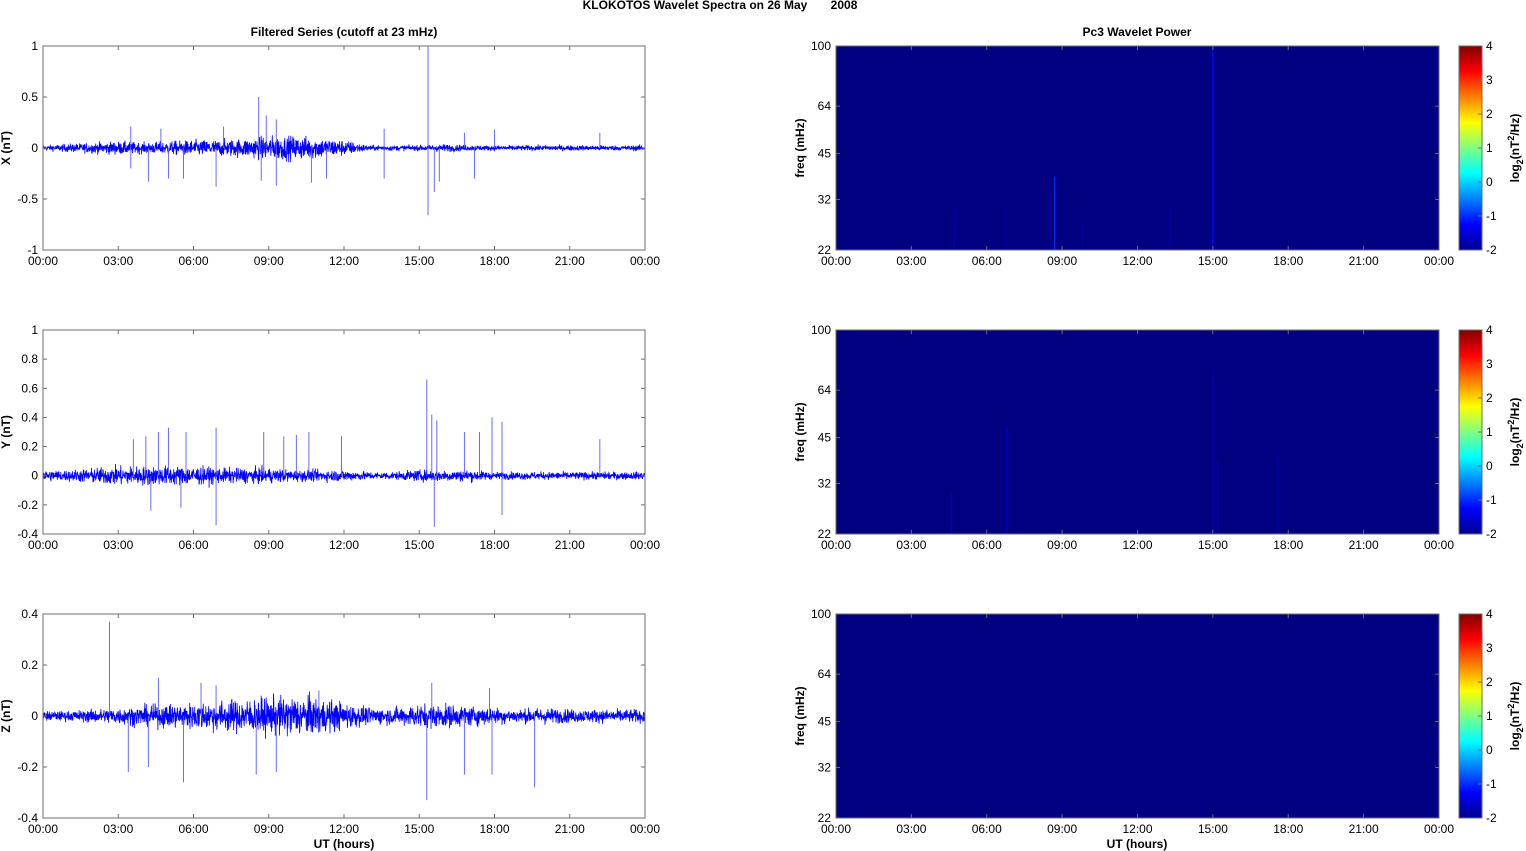 The height and width of the screenshot is (851, 1526). What do you see at coordinates (1491, 500) in the screenshot?
I see `colorbar-tick-label: -1` at bounding box center [1491, 500].